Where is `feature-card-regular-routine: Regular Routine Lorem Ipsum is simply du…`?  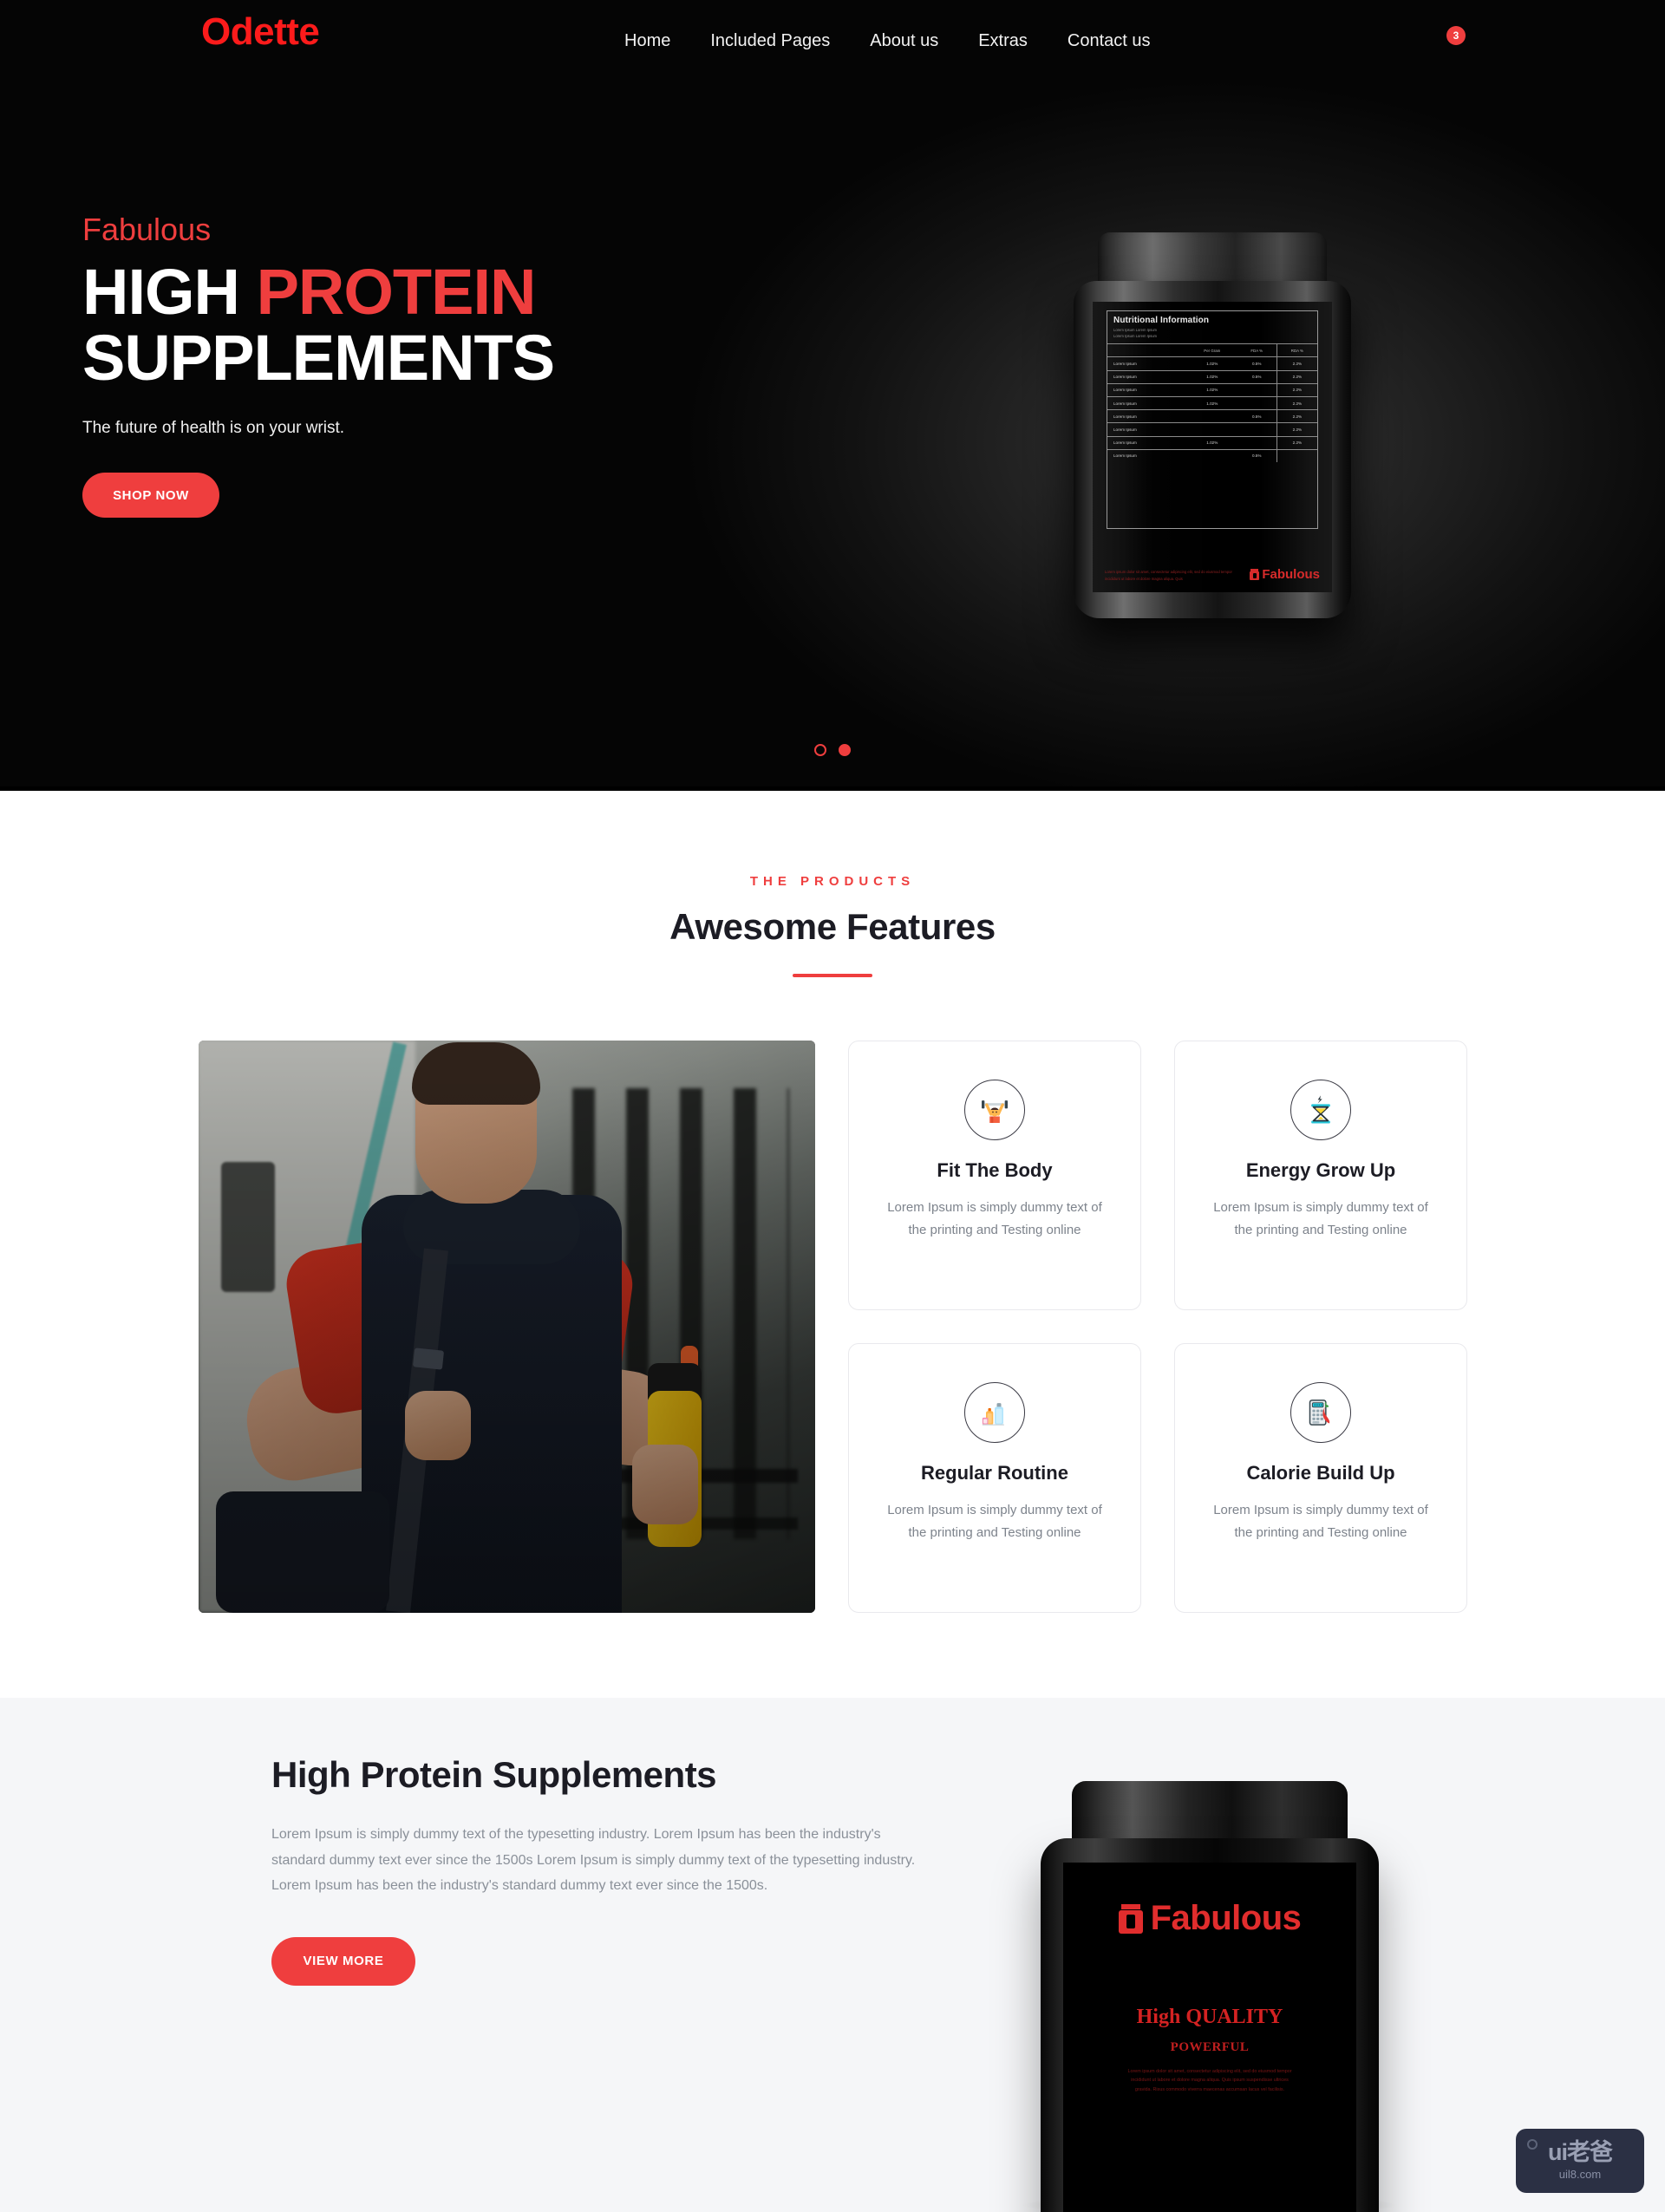
feature-card-regular-routine: Regular Routine Lorem Ipsum is simply du… is located at coordinates (994, 1478).